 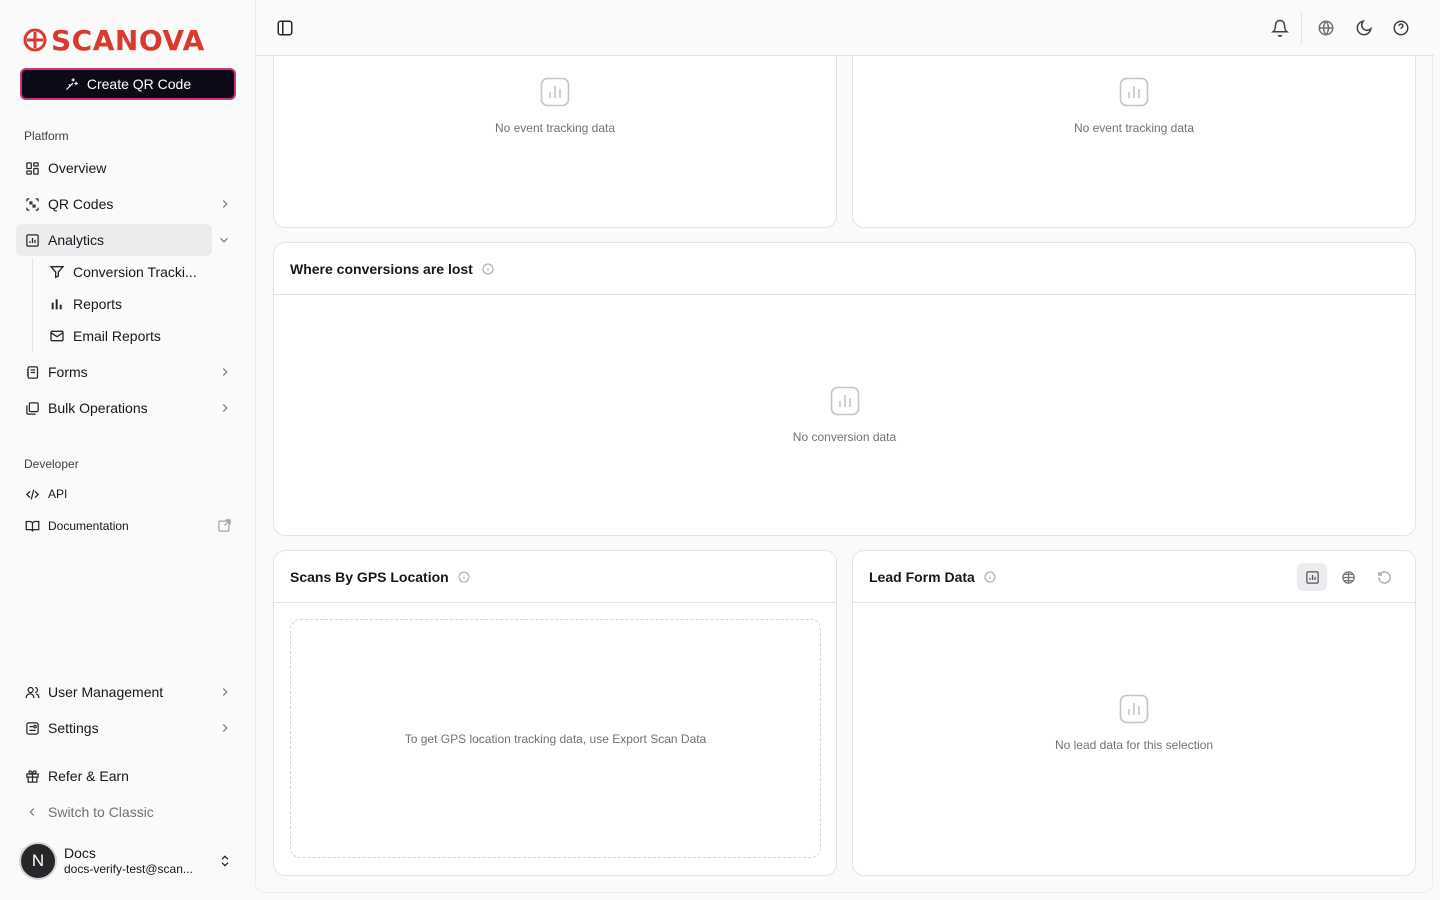 What do you see at coordinates (32, 372) in the screenshot?
I see `form-icon` at bounding box center [32, 372].